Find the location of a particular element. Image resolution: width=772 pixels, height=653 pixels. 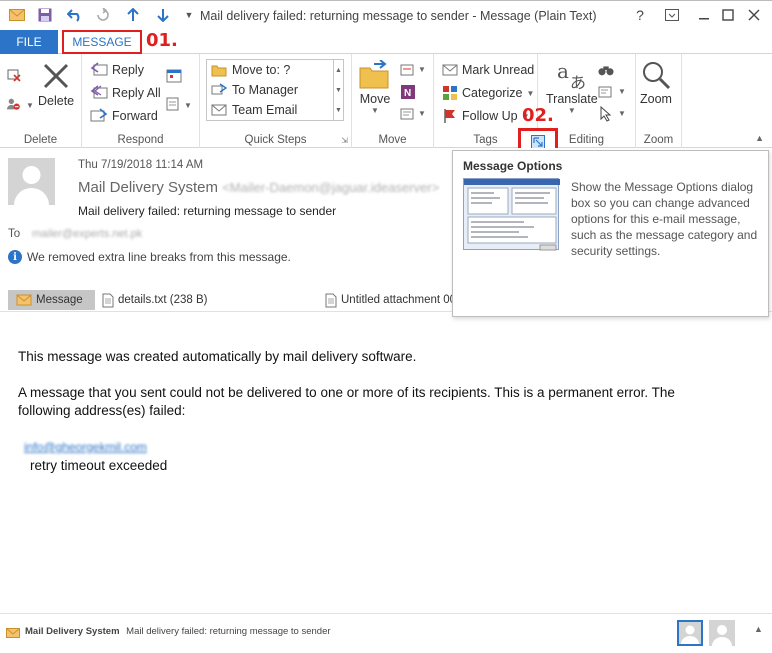

tab-message: MESSAGE is located at coordinates (102, 42).